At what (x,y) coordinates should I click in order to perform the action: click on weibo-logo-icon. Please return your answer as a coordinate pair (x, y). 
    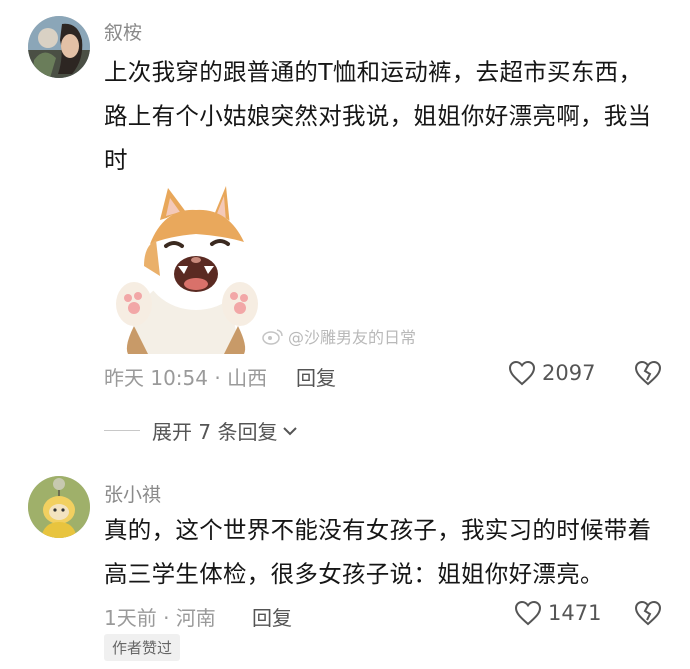
    Looking at the image, I should click on (272, 337).